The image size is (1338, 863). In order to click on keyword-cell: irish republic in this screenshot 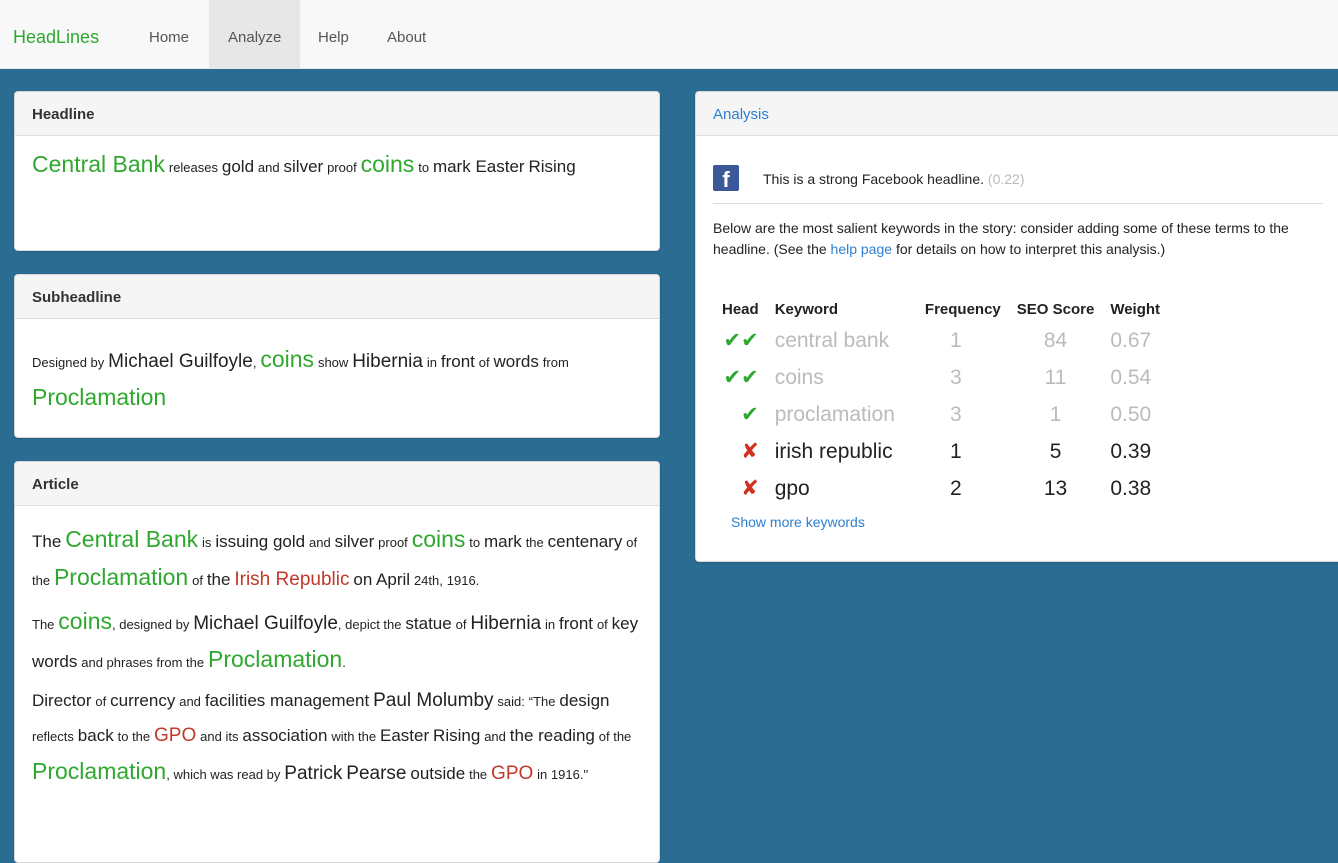, I will do `click(833, 451)`.